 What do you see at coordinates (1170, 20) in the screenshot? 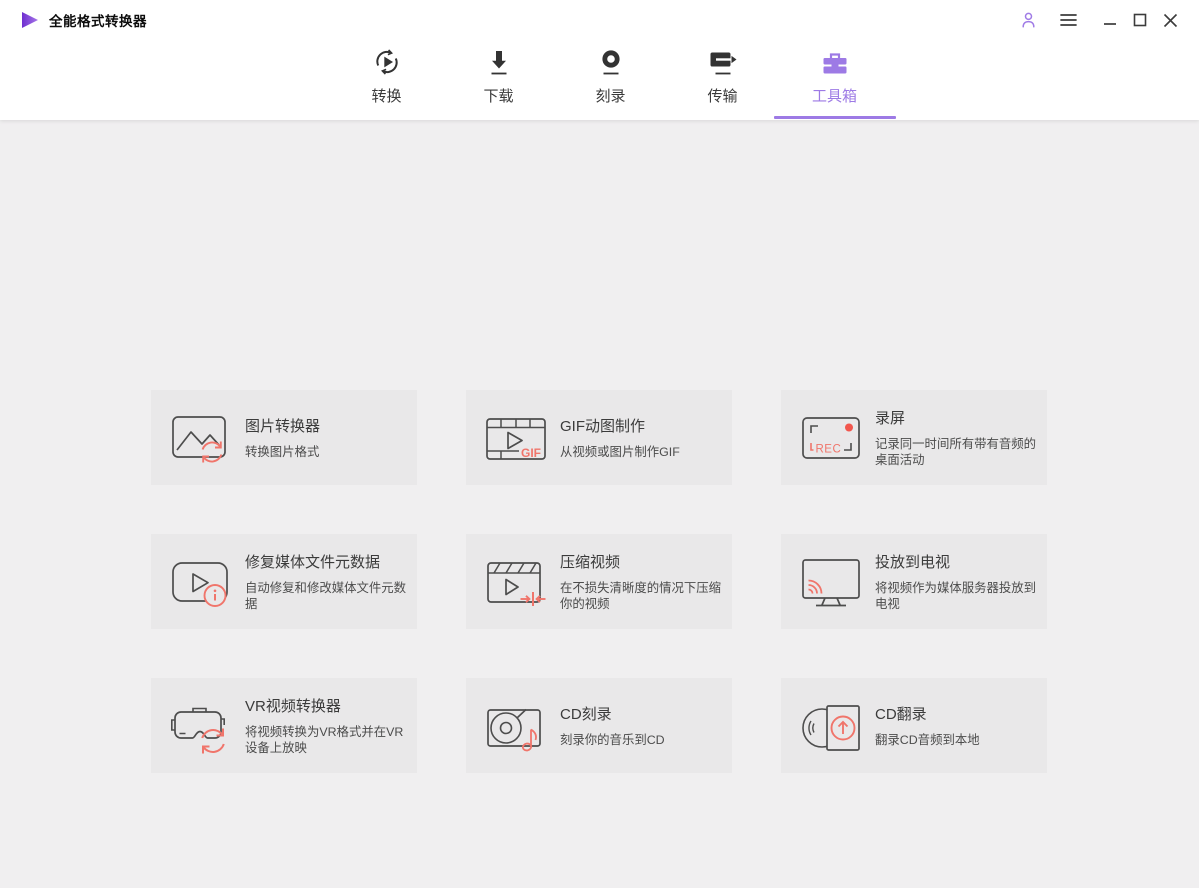
I see `close-icon` at bounding box center [1170, 20].